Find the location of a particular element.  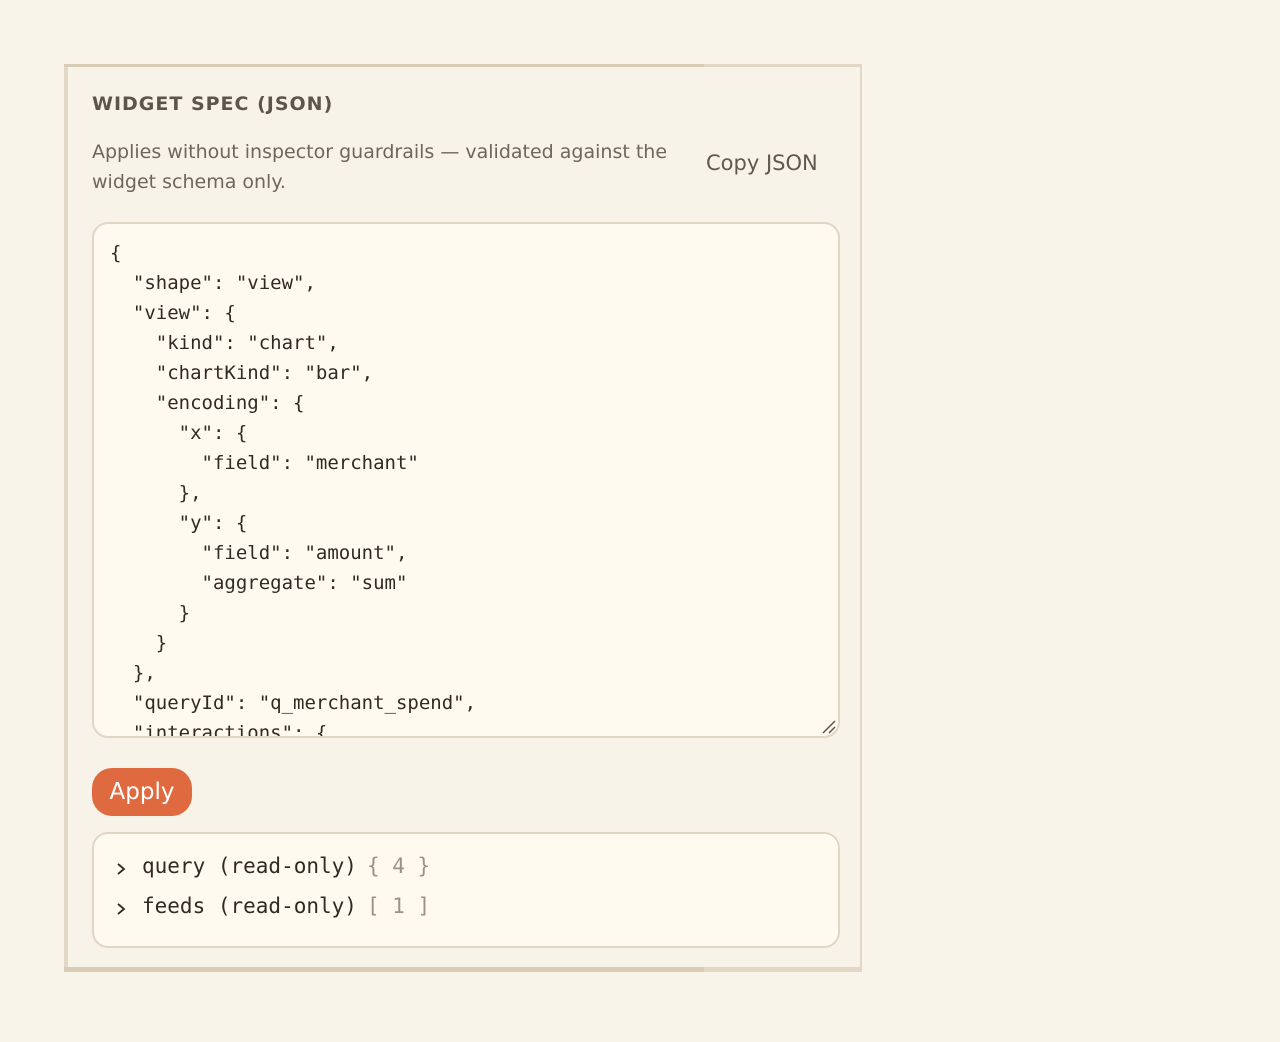

query-readonly-row: query (read-only) { 4 } is located at coordinates (272, 866).